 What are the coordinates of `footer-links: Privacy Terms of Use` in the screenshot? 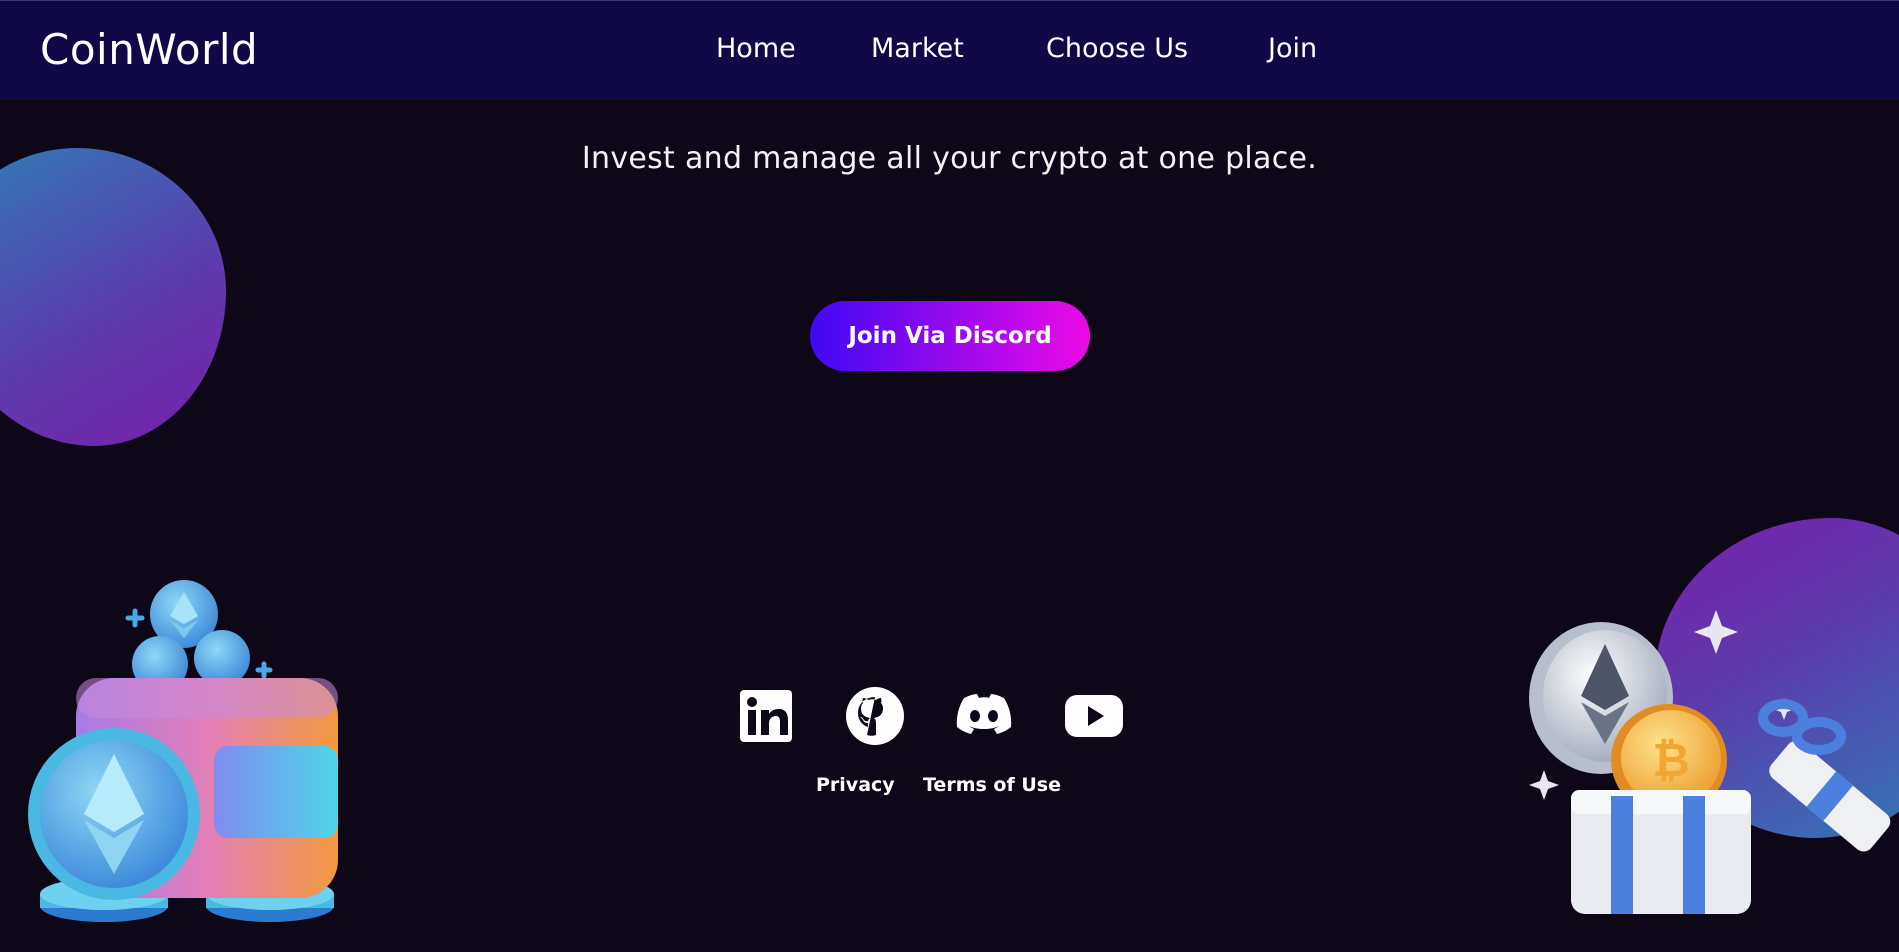 It's located at (949, 789).